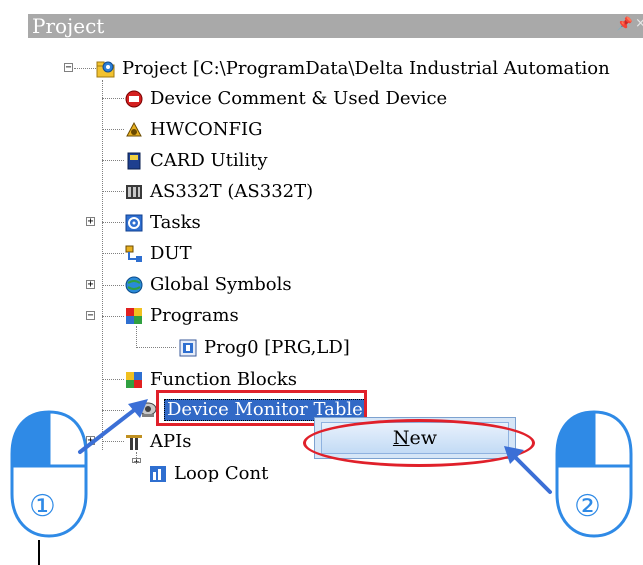 This screenshot has height=565, width=643. I want to click on arrow-2-icon, so click(528, 470).